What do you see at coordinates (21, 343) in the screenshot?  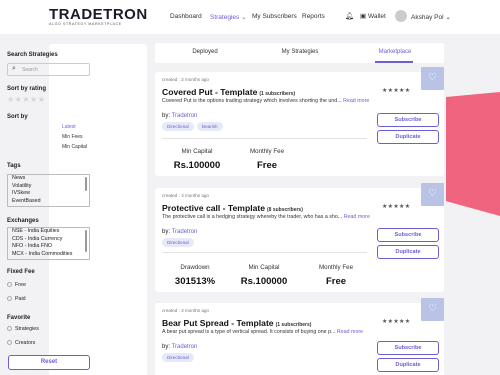 I see `favorite-creators-radio: Creators` at bounding box center [21, 343].